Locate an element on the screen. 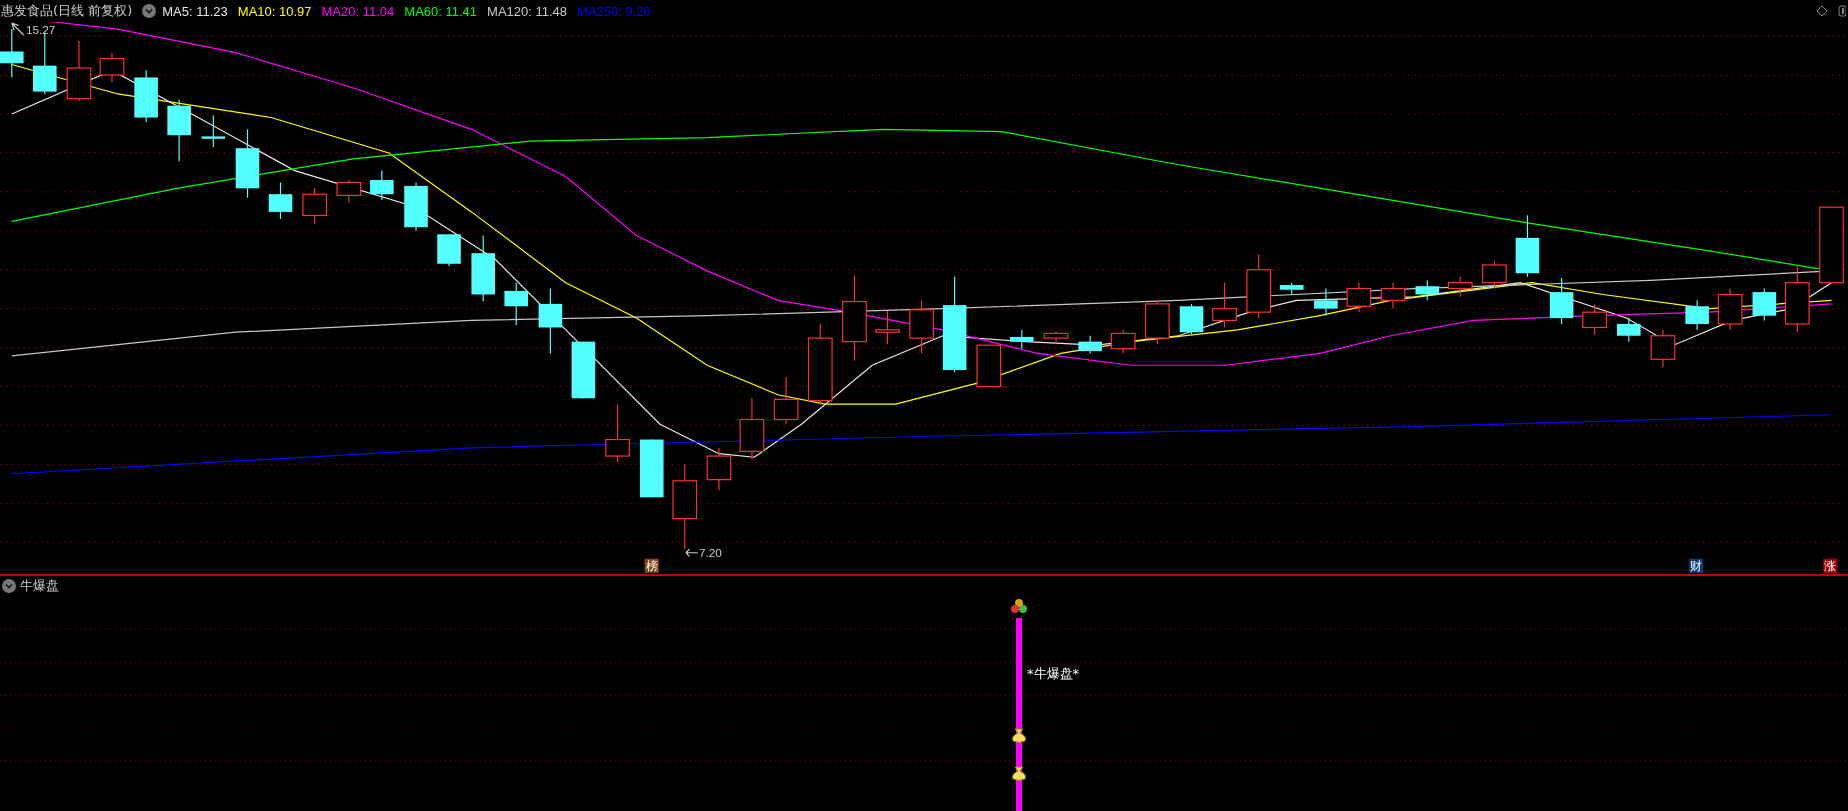 Image resolution: width=1848 pixels, height=811 pixels. panel-icon is located at coordinates (1842, 11).